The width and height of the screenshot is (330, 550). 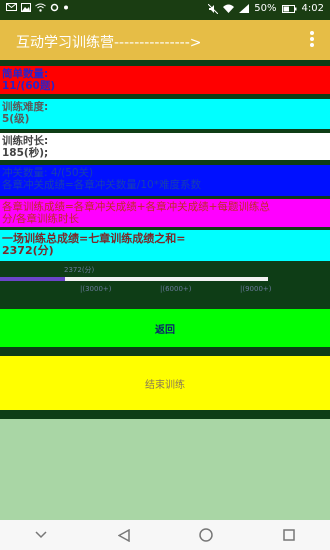 What do you see at coordinates (28, 250) in the screenshot?
I see `total-score-value: 2372(分)` at bounding box center [28, 250].